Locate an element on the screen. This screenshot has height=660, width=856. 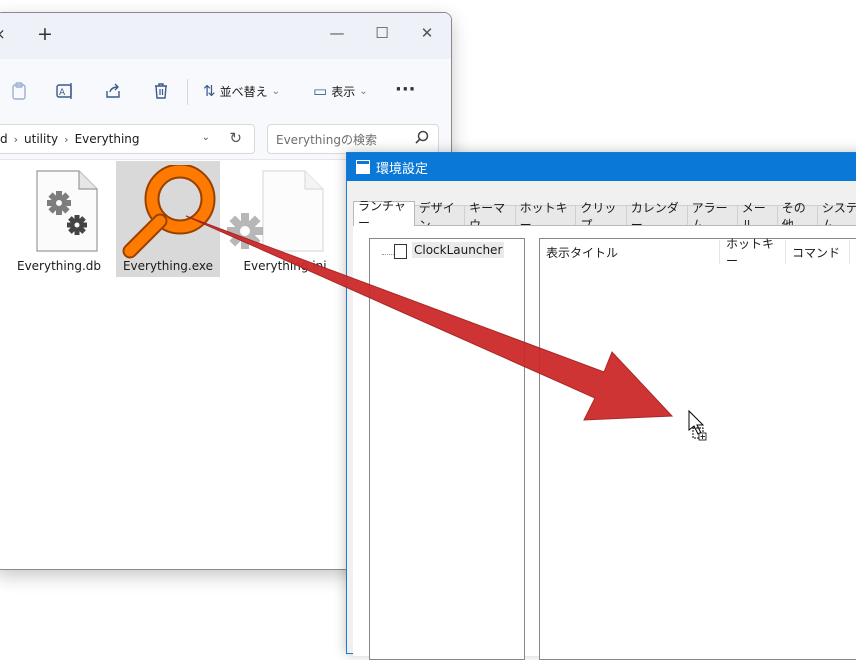
tab-system: システム is located at coordinates (836, 216).